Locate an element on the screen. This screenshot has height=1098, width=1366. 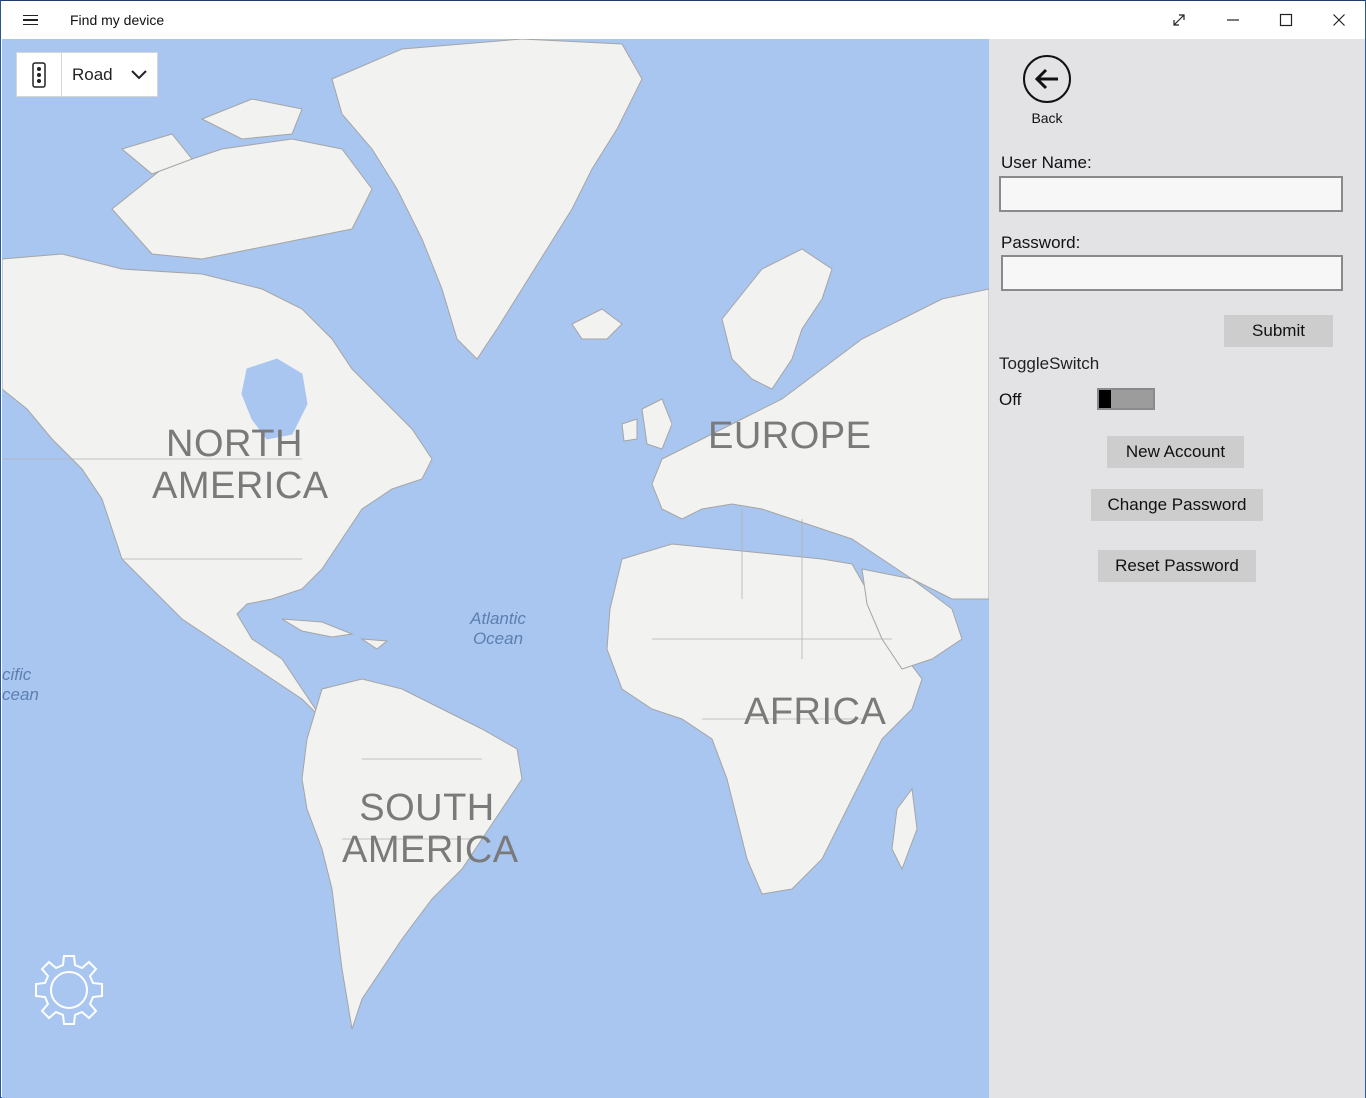
scandinavia-landmass is located at coordinates (777, 319).